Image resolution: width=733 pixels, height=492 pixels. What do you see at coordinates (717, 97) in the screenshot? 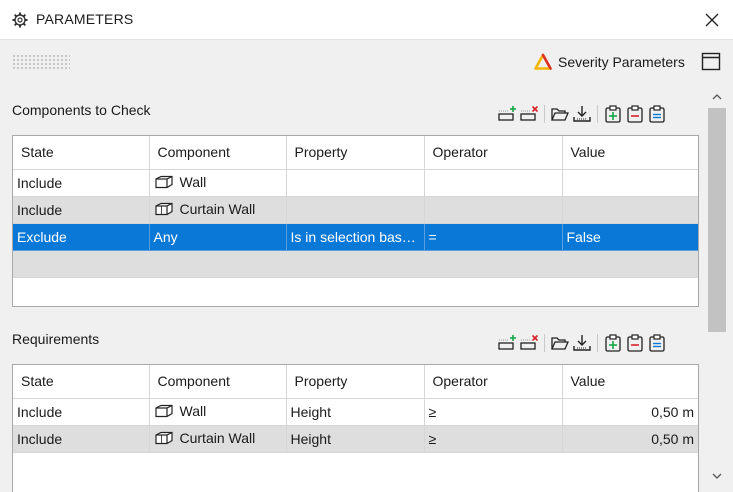
I see `scroll-up-icon` at bounding box center [717, 97].